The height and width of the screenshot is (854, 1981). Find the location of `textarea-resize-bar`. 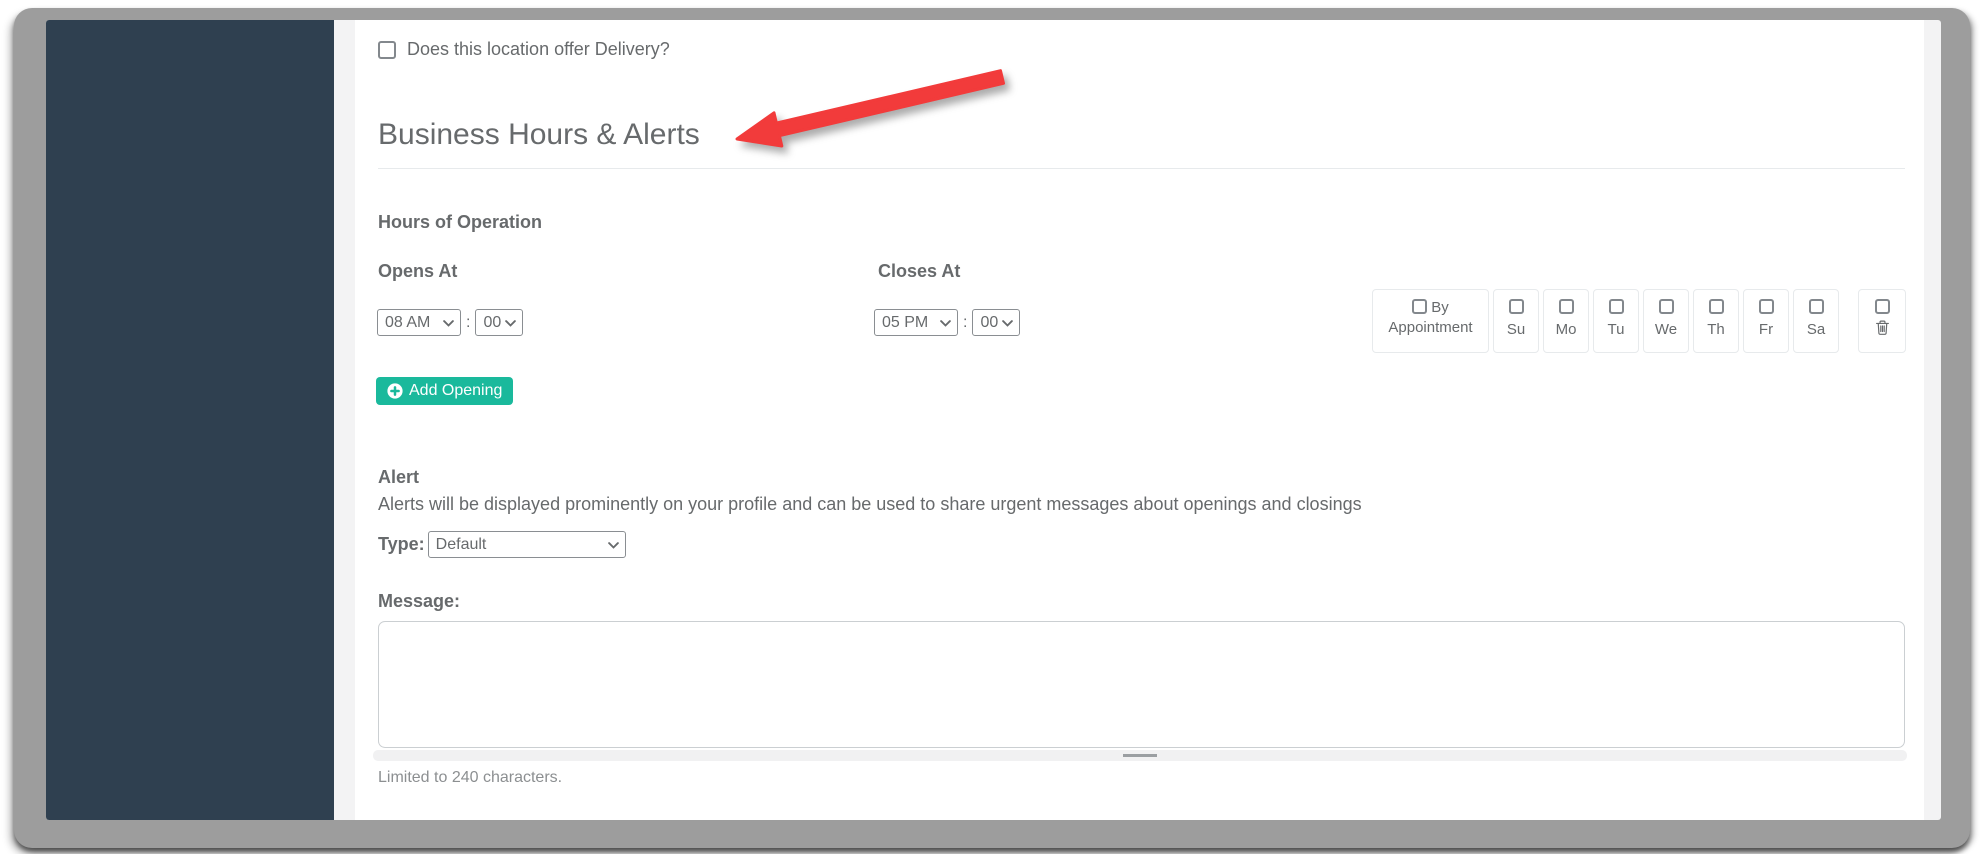

textarea-resize-bar is located at coordinates (1140, 755).